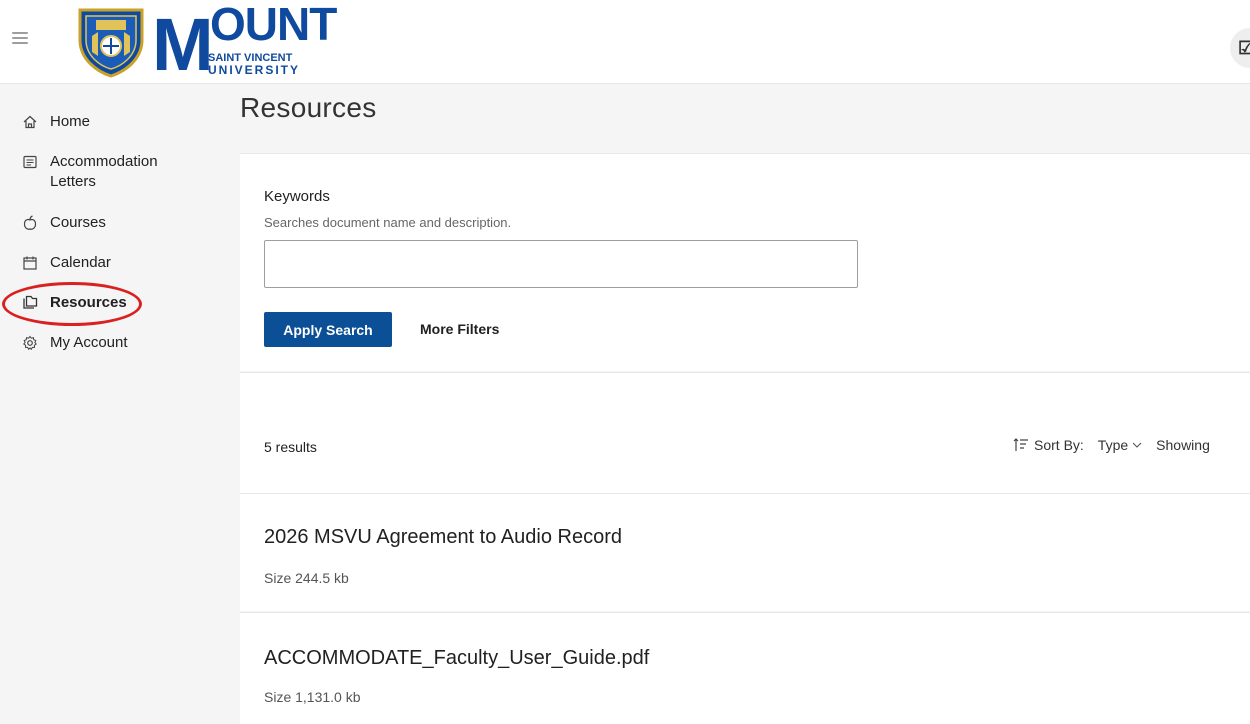  Describe the element at coordinates (312, 697) in the screenshot. I see `resource-size: Size 1,131.0 kb` at that location.